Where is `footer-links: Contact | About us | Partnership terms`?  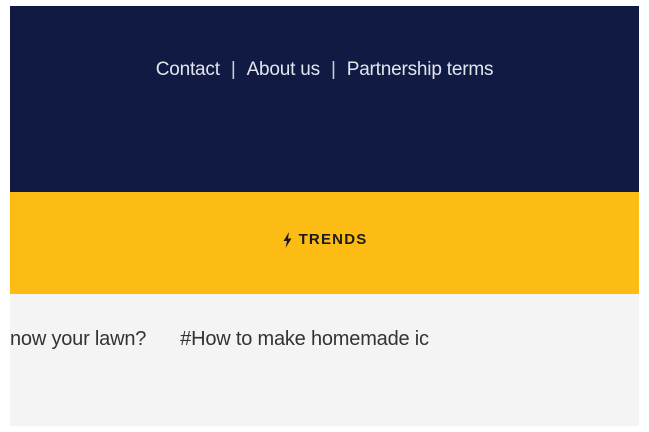
footer-links: Contact | About us | Partnership terms is located at coordinates (324, 70).